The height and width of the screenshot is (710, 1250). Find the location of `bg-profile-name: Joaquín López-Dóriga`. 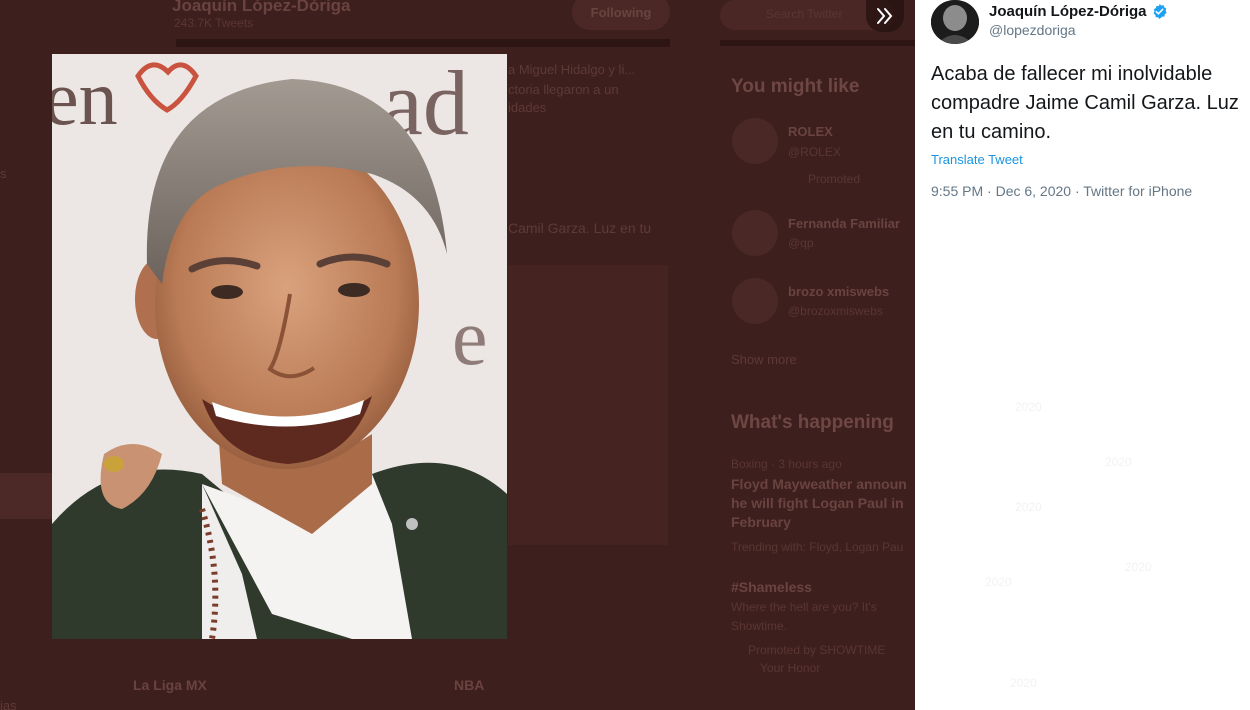

bg-profile-name: Joaquín López-Dóriga is located at coordinates (261, 7).